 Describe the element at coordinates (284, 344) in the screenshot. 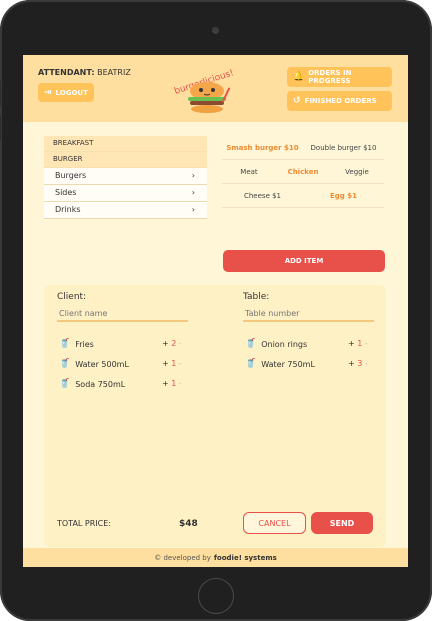

I see `order-item-name: Onion rings` at that location.